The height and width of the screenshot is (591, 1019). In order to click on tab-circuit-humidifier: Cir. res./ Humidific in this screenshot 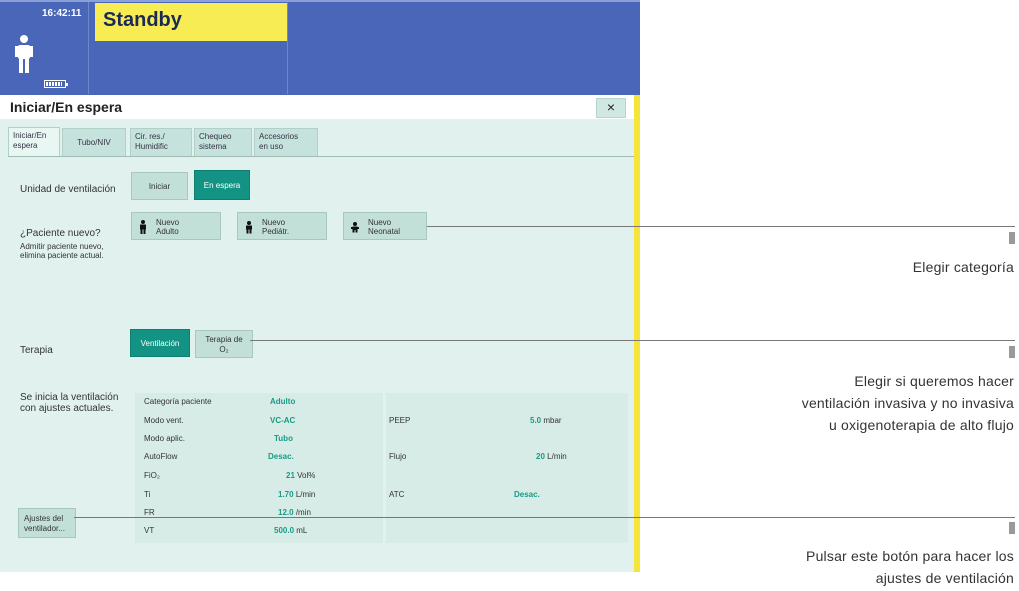, I will do `click(161, 142)`.